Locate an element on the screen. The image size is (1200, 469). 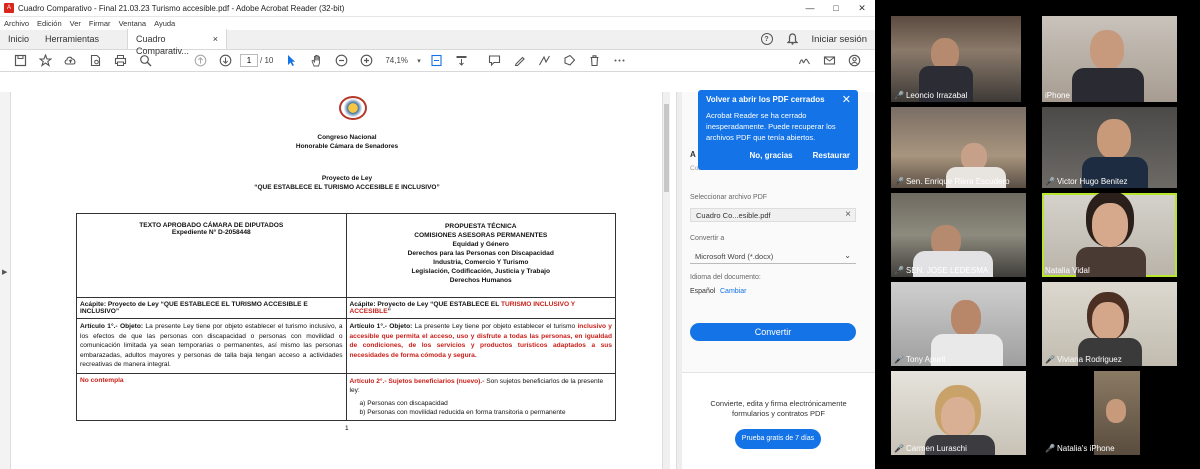
participant-tile: iPhone is located at coordinates (1109, 59).